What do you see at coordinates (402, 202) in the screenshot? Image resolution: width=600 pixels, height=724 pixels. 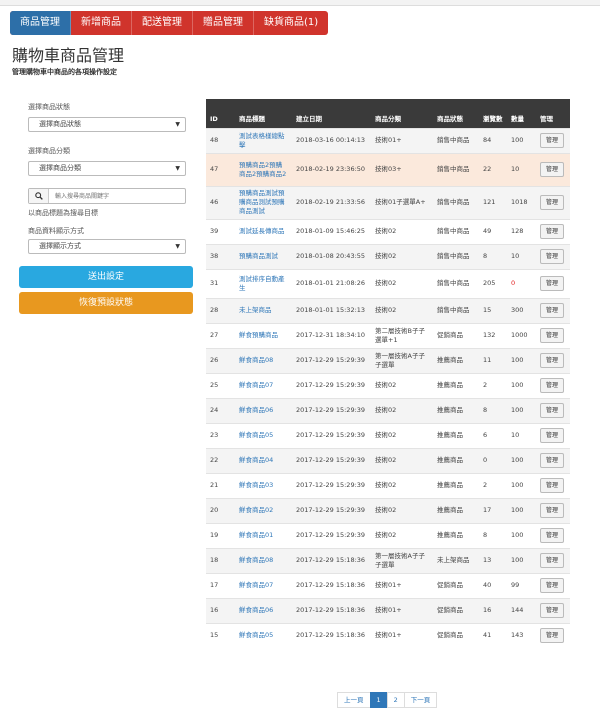 I see `cell-category: 技術01子選單A+` at bounding box center [402, 202].